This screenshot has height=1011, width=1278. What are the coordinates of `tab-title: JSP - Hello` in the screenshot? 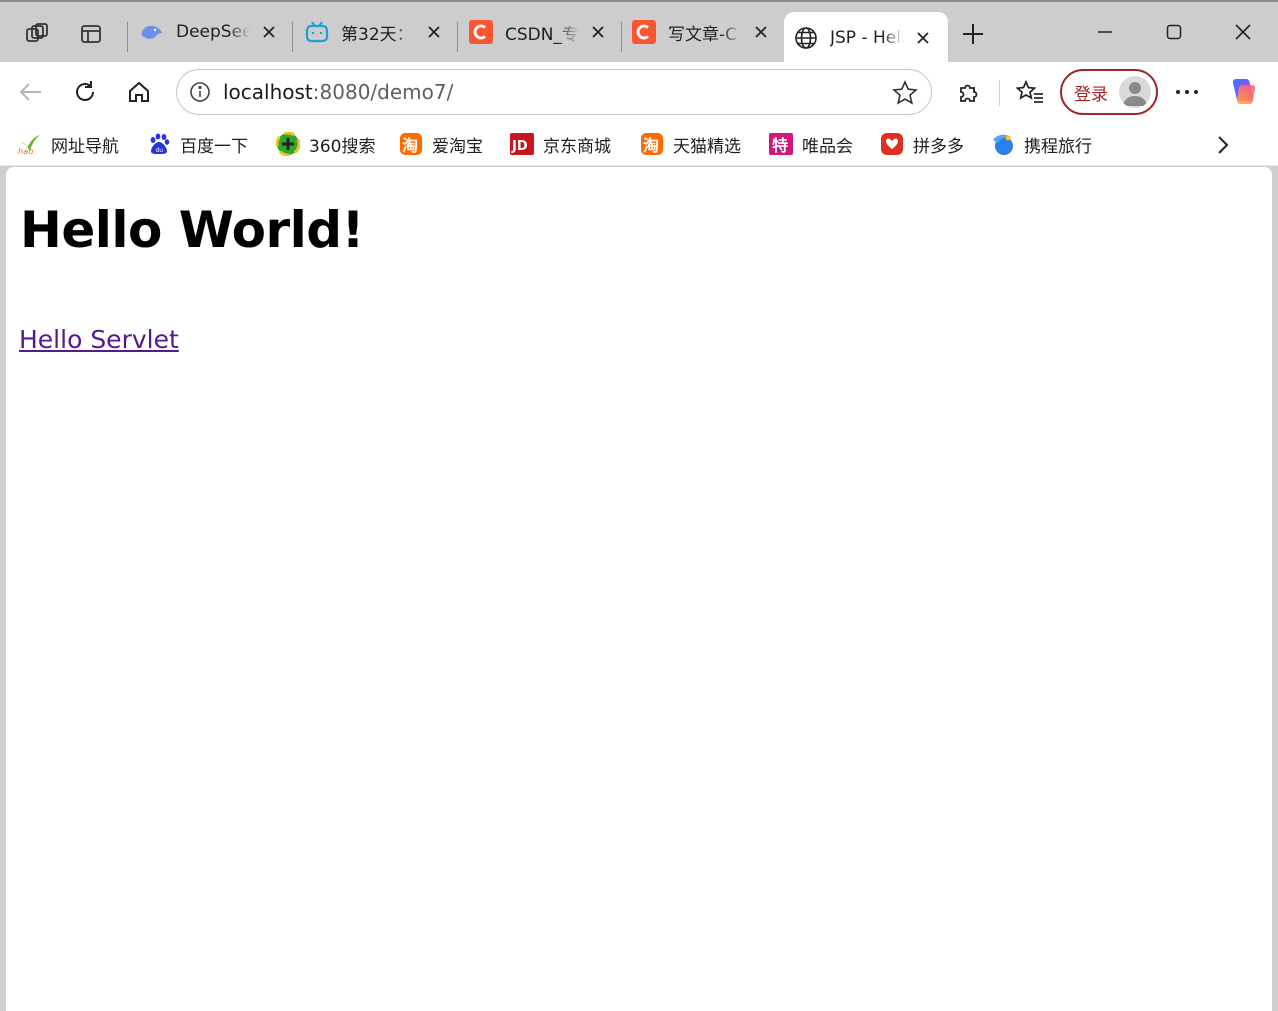 It's located at (867, 38).